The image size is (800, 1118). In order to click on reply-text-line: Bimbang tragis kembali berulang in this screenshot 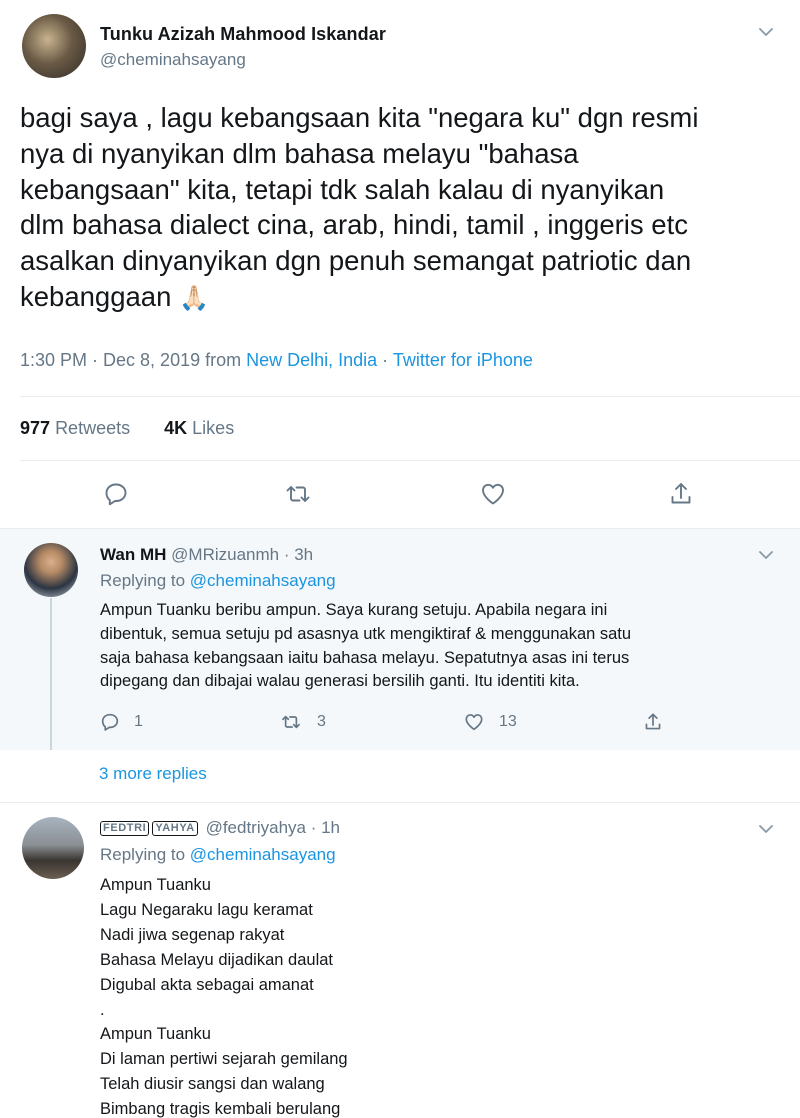, I will do `click(220, 1109)`.